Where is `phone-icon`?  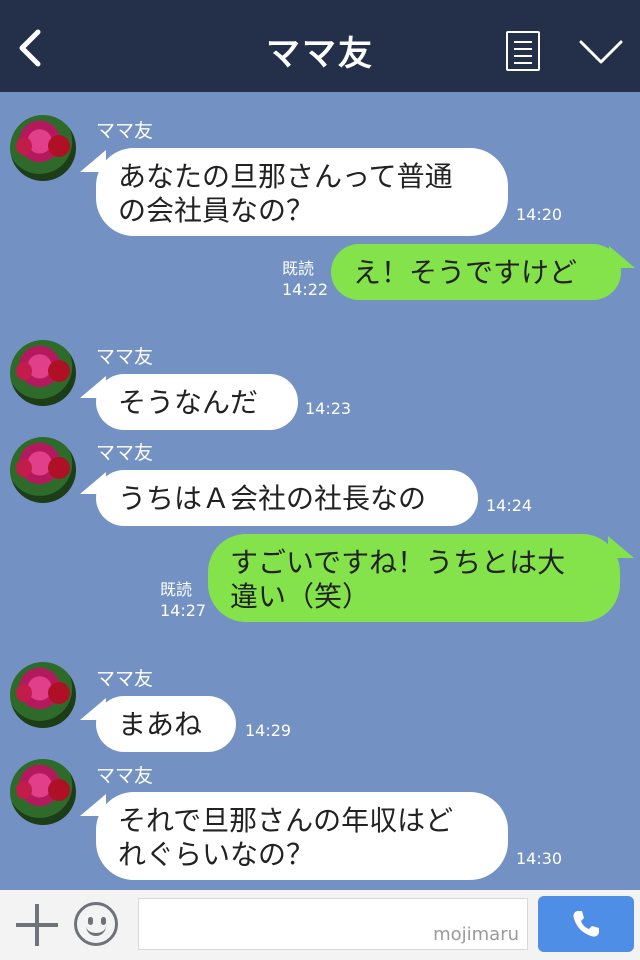 phone-icon is located at coordinates (586, 924).